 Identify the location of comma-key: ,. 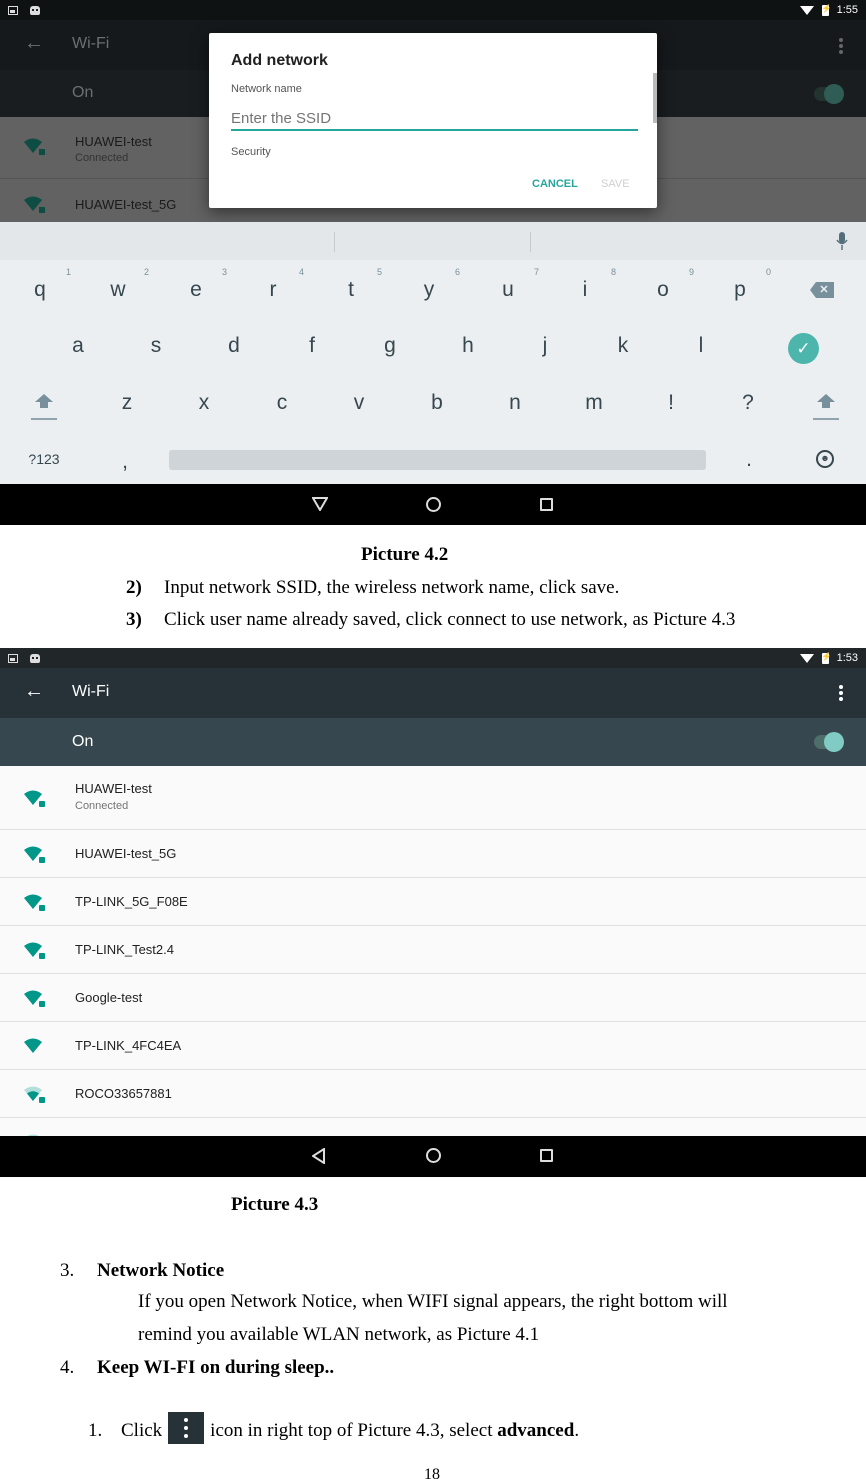
(125, 462).